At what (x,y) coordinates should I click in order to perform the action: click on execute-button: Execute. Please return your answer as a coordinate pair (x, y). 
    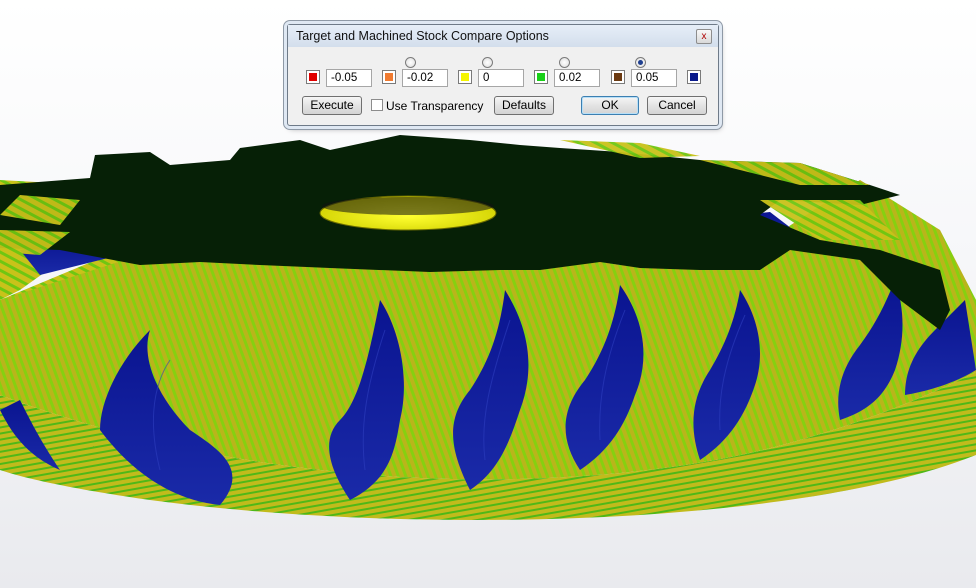
    Looking at the image, I should click on (332, 105).